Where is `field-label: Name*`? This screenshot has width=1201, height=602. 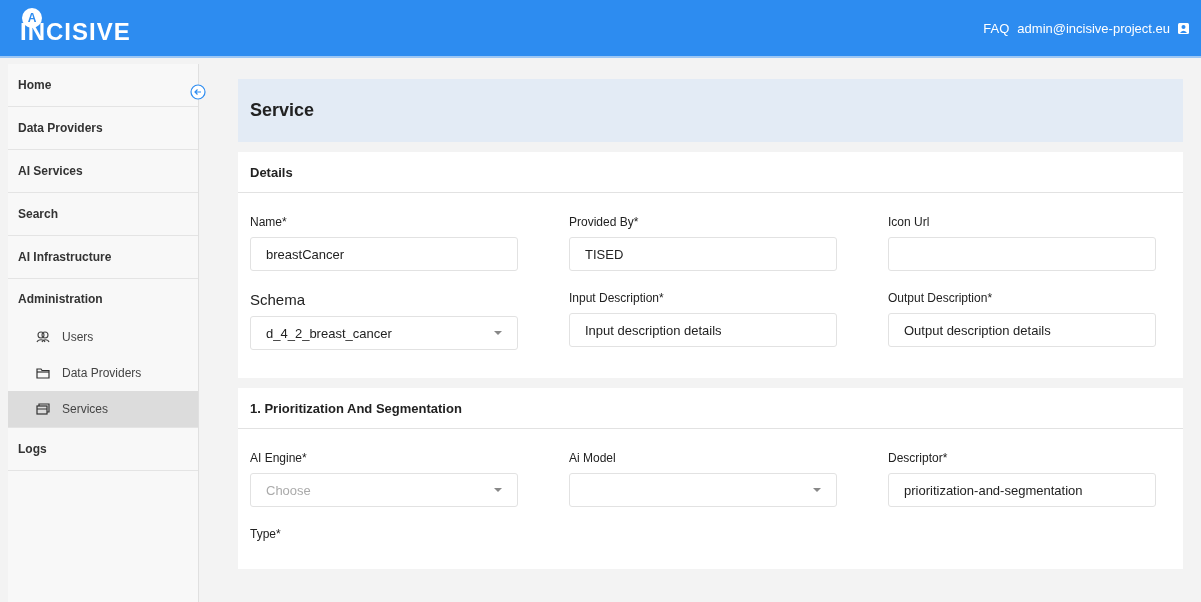
field-label: Name* is located at coordinates (268, 222).